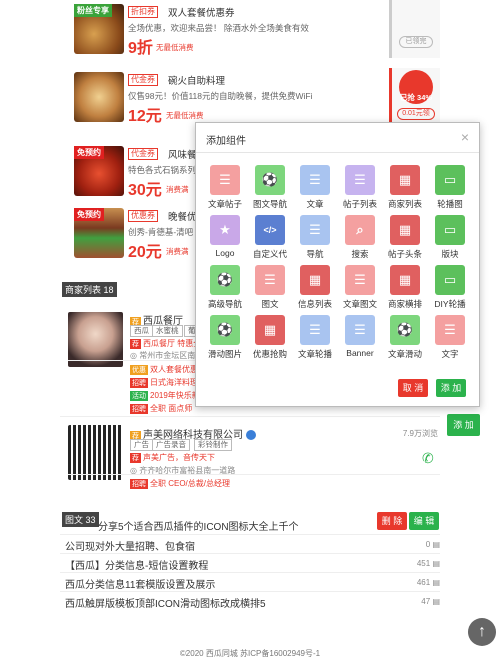 This screenshot has height=670, width=500. What do you see at coordinates (416, 29) in the screenshot?
I see `coupon-side: 已领完` at bounding box center [416, 29].